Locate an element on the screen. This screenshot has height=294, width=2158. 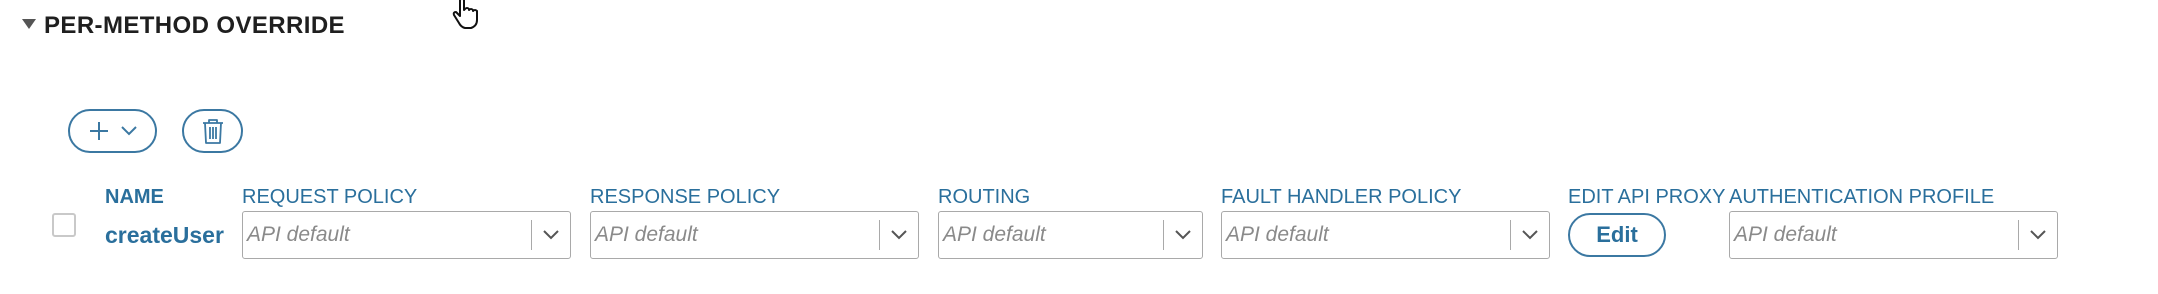
column-header-request-policy: REQUEST POLICY is located at coordinates (330, 197).